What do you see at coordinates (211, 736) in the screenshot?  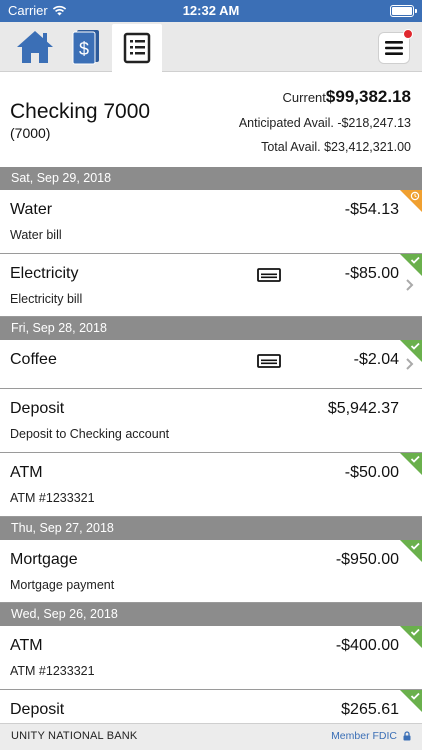 I see `footer: UNITY NATIONAL BANK Member FDIC` at bounding box center [211, 736].